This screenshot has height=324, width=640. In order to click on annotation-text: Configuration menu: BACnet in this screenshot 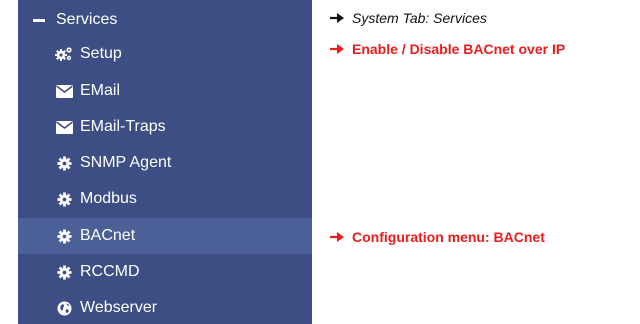, I will do `click(448, 237)`.